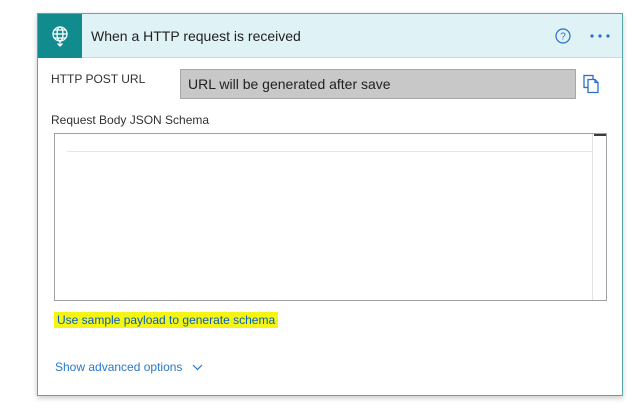  Describe the element at coordinates (130, 120) in the screenshot. I see `json-schema-label: Request Body JSON Schema` at that location.